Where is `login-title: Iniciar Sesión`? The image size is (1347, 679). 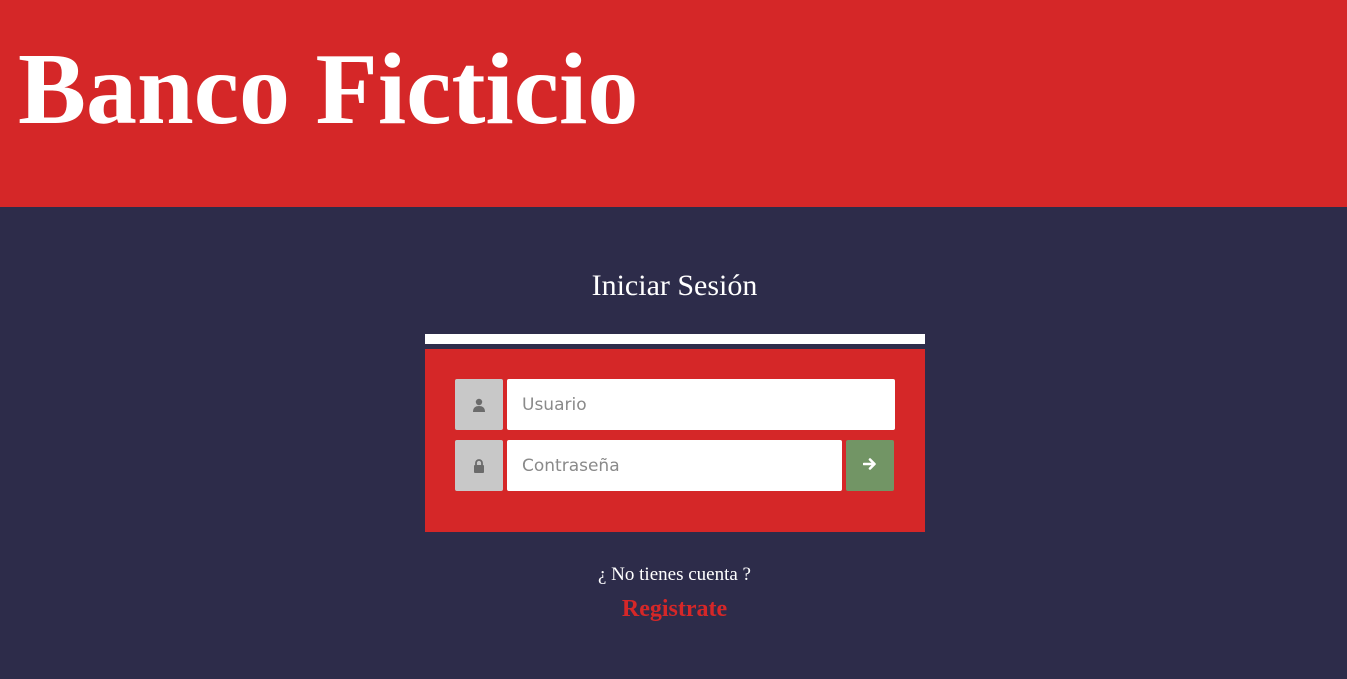 login-title: Iniciar Sesión is located at coordinates (674, 285).